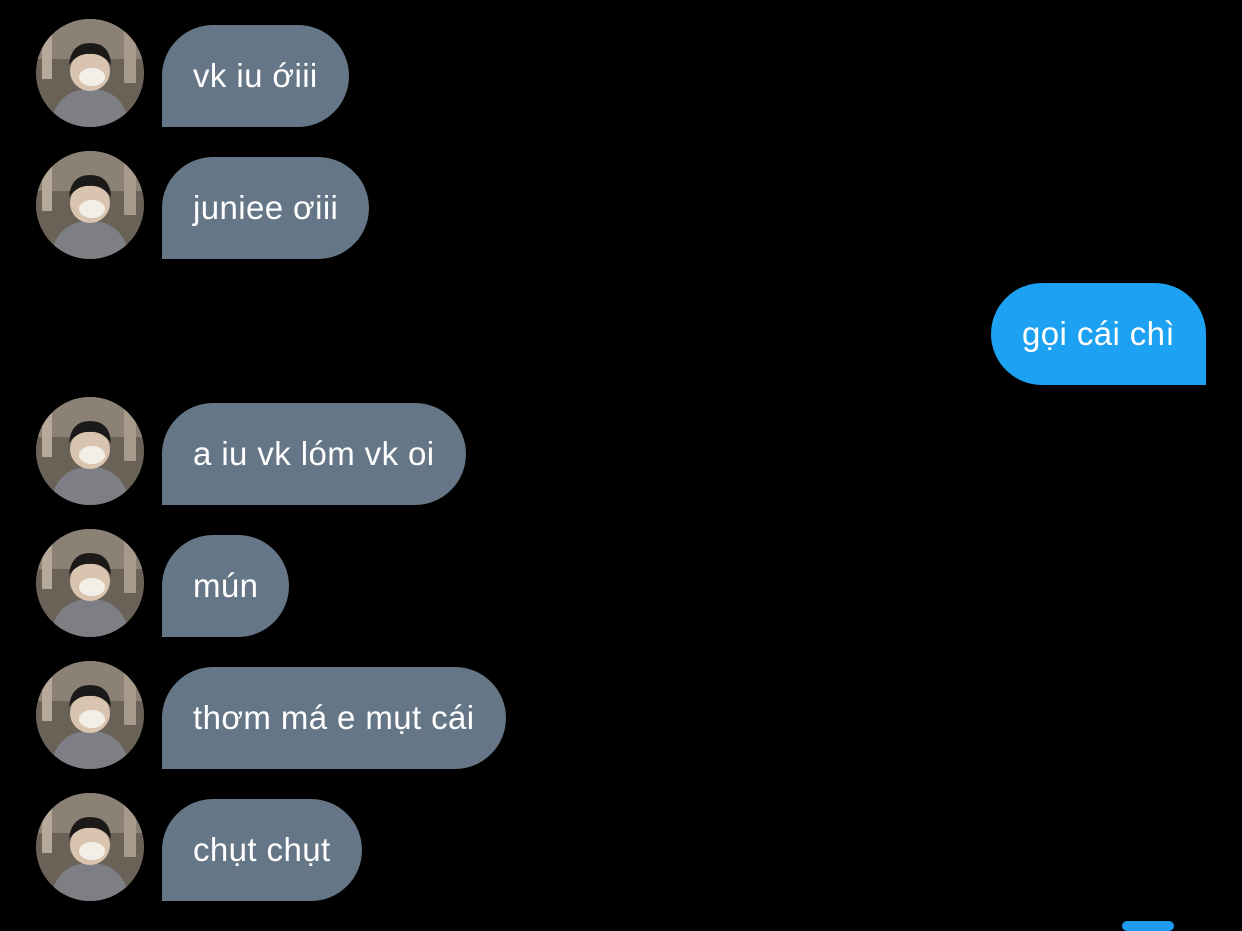 The image size is (1242, 931). I want to click on partial-outgoing-bubble, so click(1148, 926).